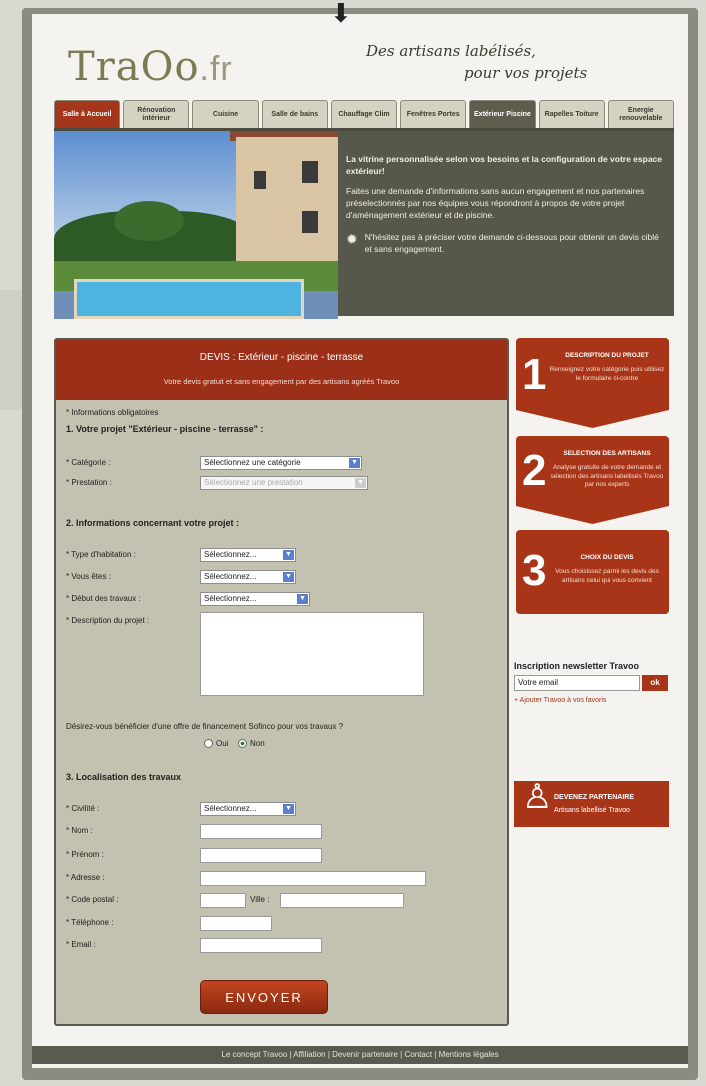  Describe the element at coordinates (225, 114) in the screenshot. I see `tab-cuisine: Cuisine` at that location.